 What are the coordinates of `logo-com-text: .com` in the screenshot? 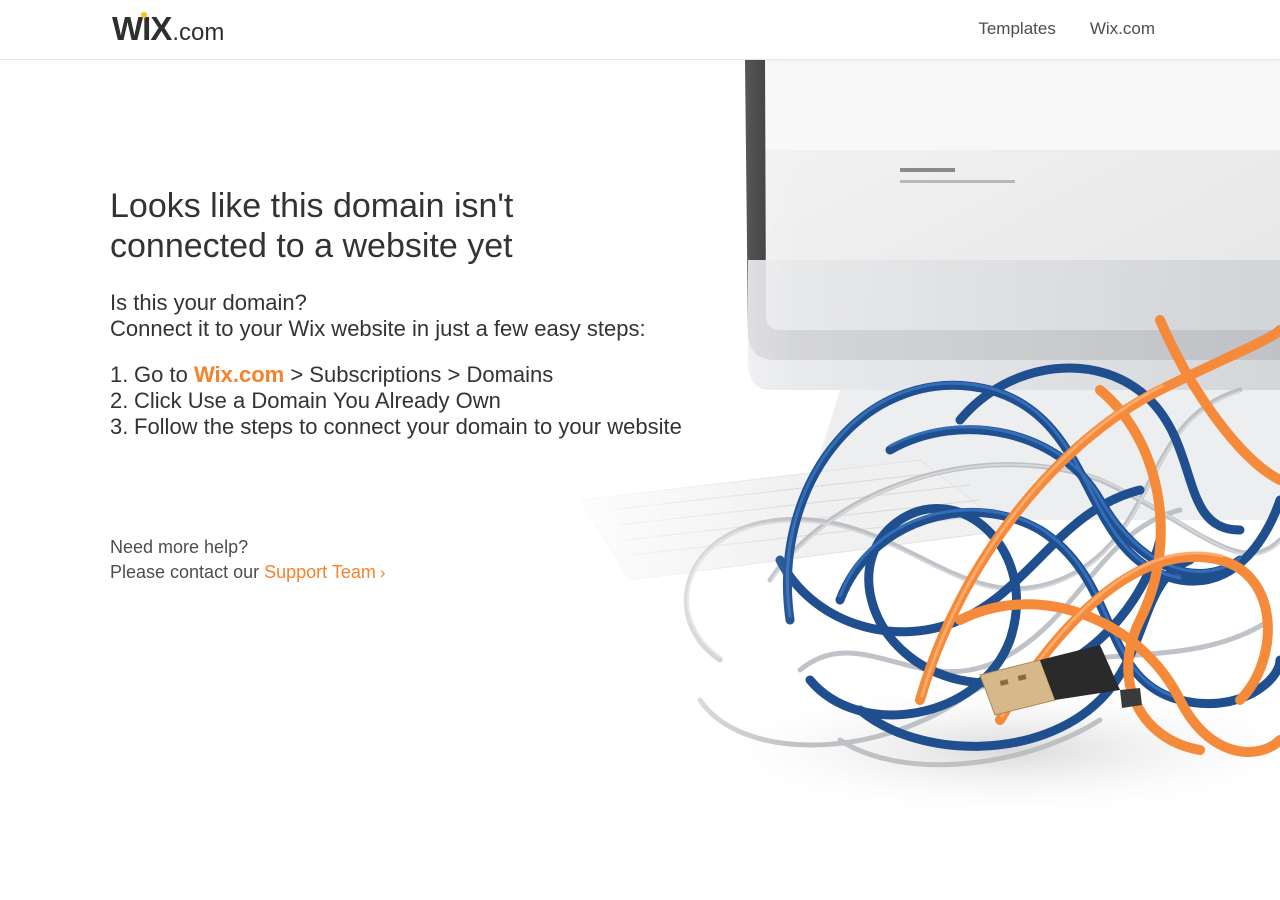 It's located at (198, 32).